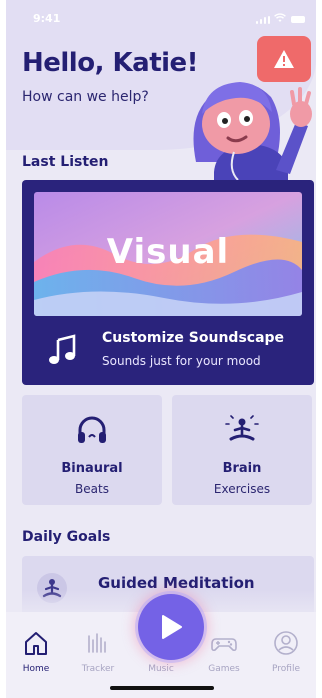 The height and width of the screenshot is (698, 322). Describe the element at coordinates (298, 19) in the screenshot. I see `battery-icon` at that location.